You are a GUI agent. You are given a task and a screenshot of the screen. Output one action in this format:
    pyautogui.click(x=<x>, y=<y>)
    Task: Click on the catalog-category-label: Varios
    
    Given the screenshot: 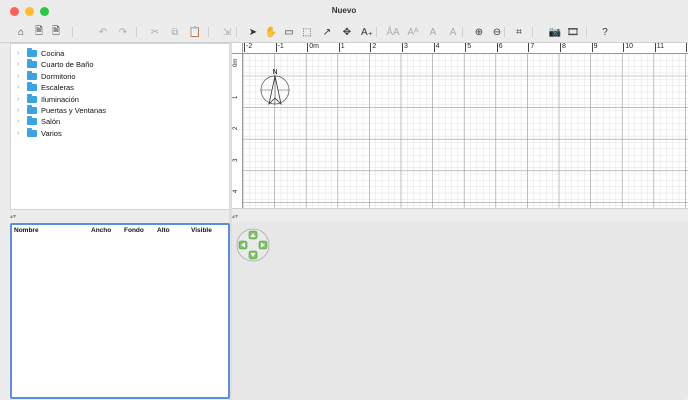 What is the action you would take?
    pyautogui.click(x=51, y=133)
    